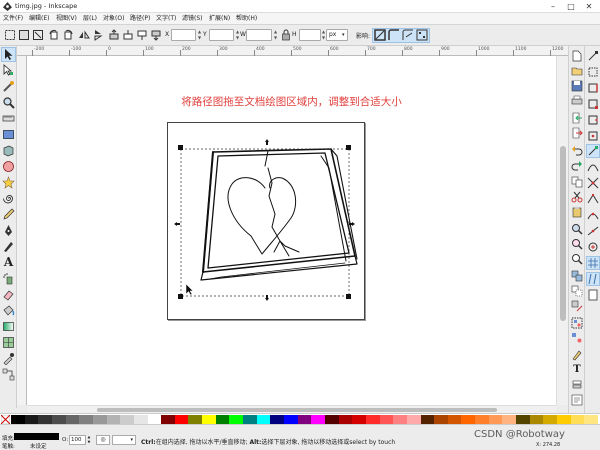 The width and height of the screenshot is (600, 450). I want to click on broken-heart-frame-drawing, so click(279, 214).